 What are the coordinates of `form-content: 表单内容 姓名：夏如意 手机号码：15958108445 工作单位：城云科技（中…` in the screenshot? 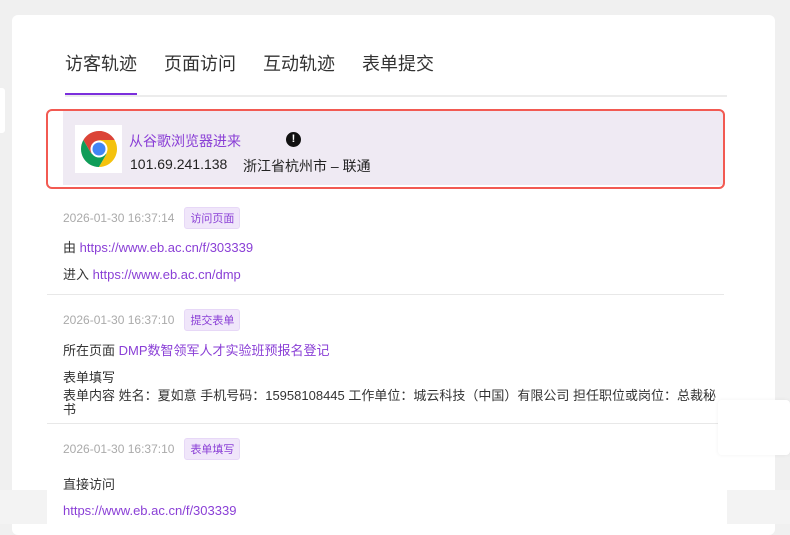 It's located at (389, 402).